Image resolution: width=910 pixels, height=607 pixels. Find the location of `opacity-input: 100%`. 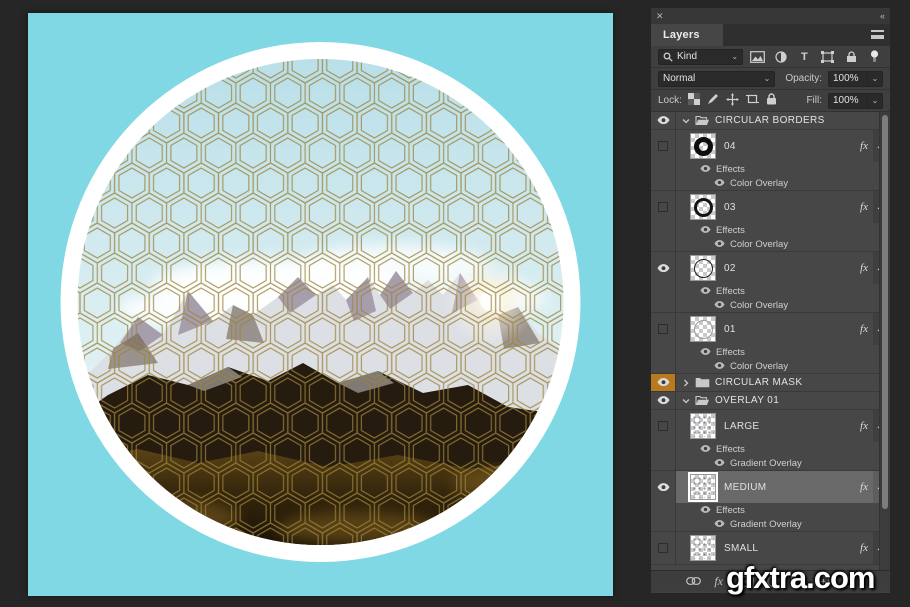

opacity-input: 100% is located at coordinates (848, 78).